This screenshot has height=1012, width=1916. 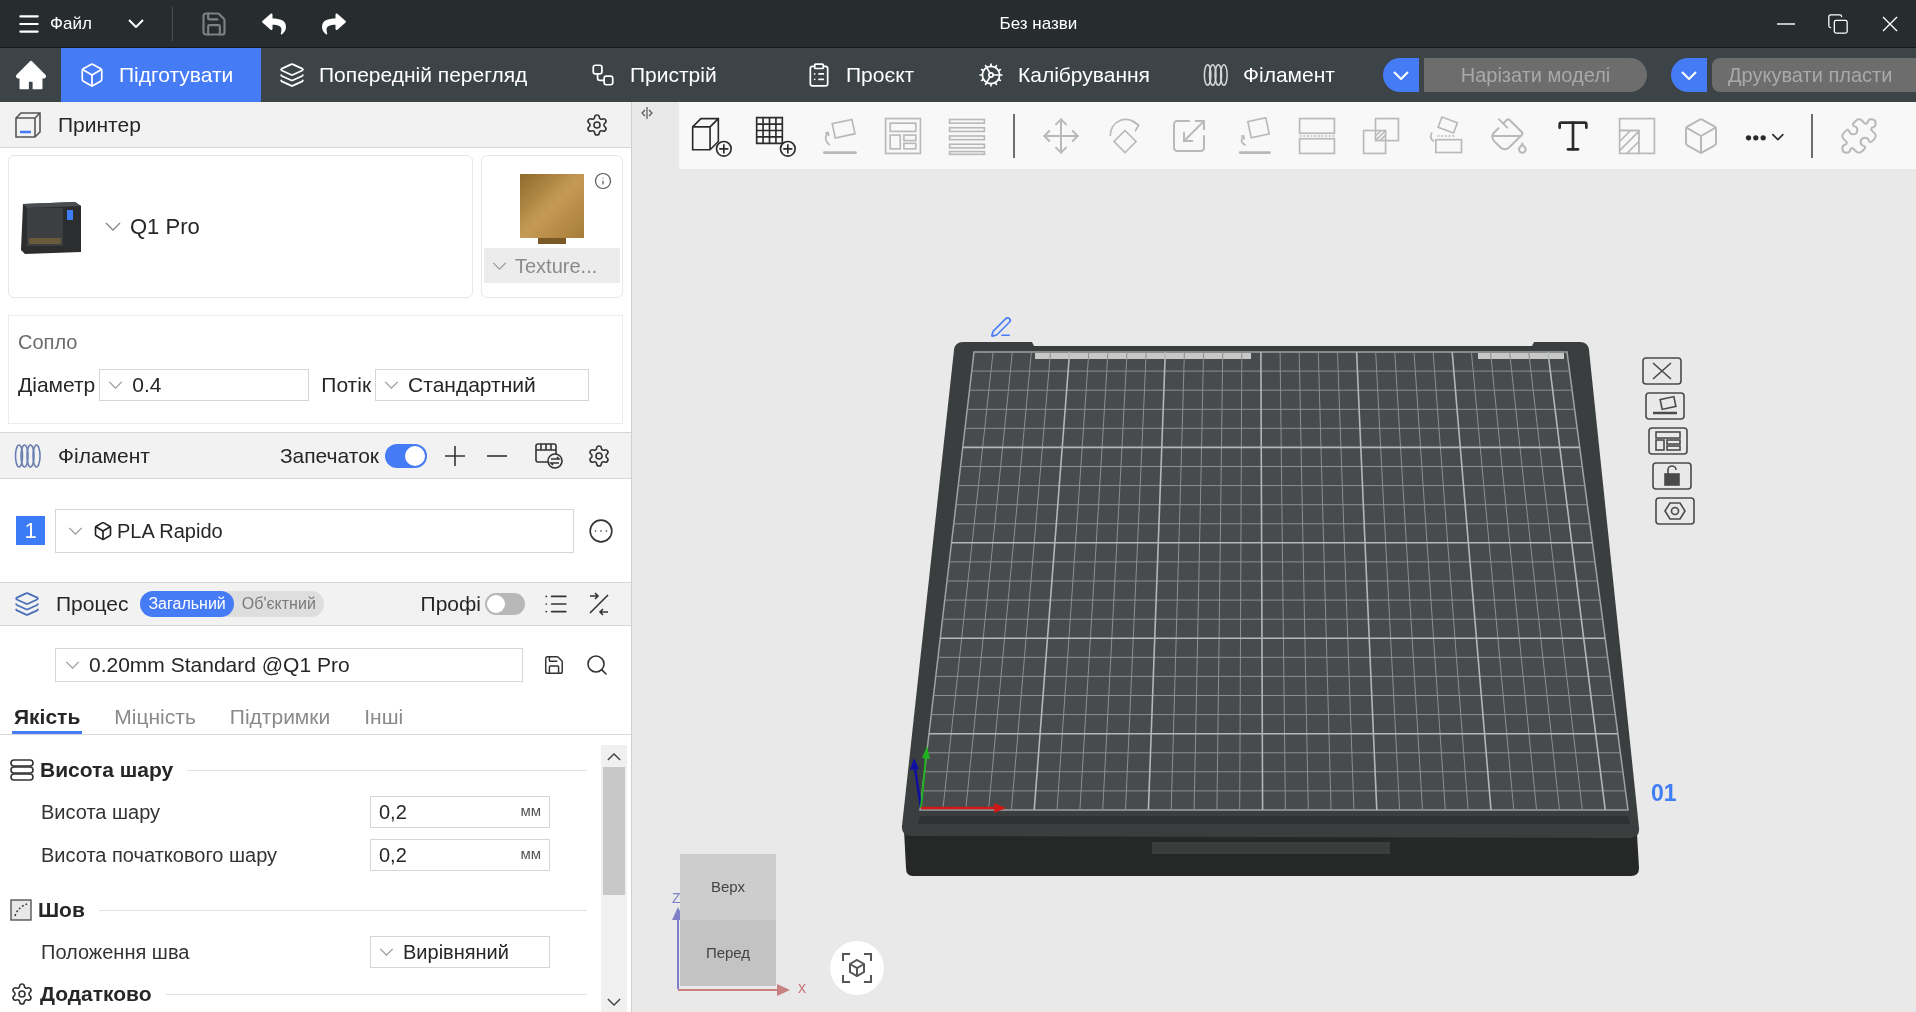 I want to click on section-title: Філамент, so click(x=104, y=455).